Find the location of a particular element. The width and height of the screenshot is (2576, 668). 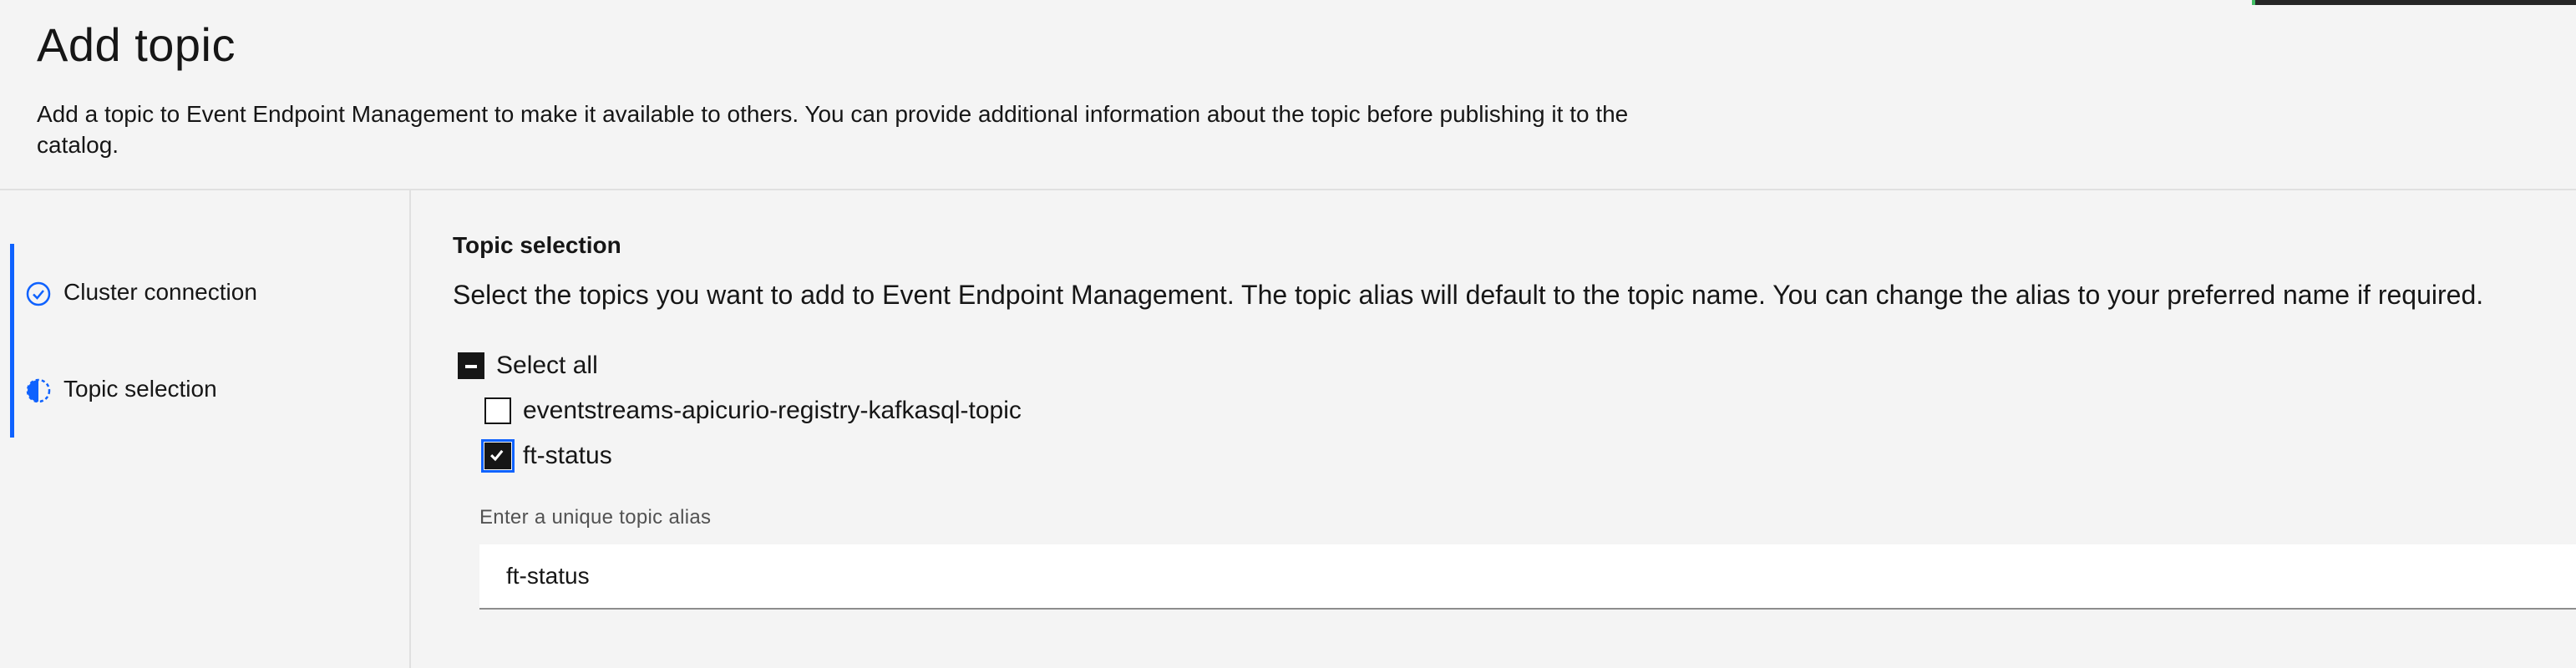

incomplete-icon is located at coordinates (38, 390).